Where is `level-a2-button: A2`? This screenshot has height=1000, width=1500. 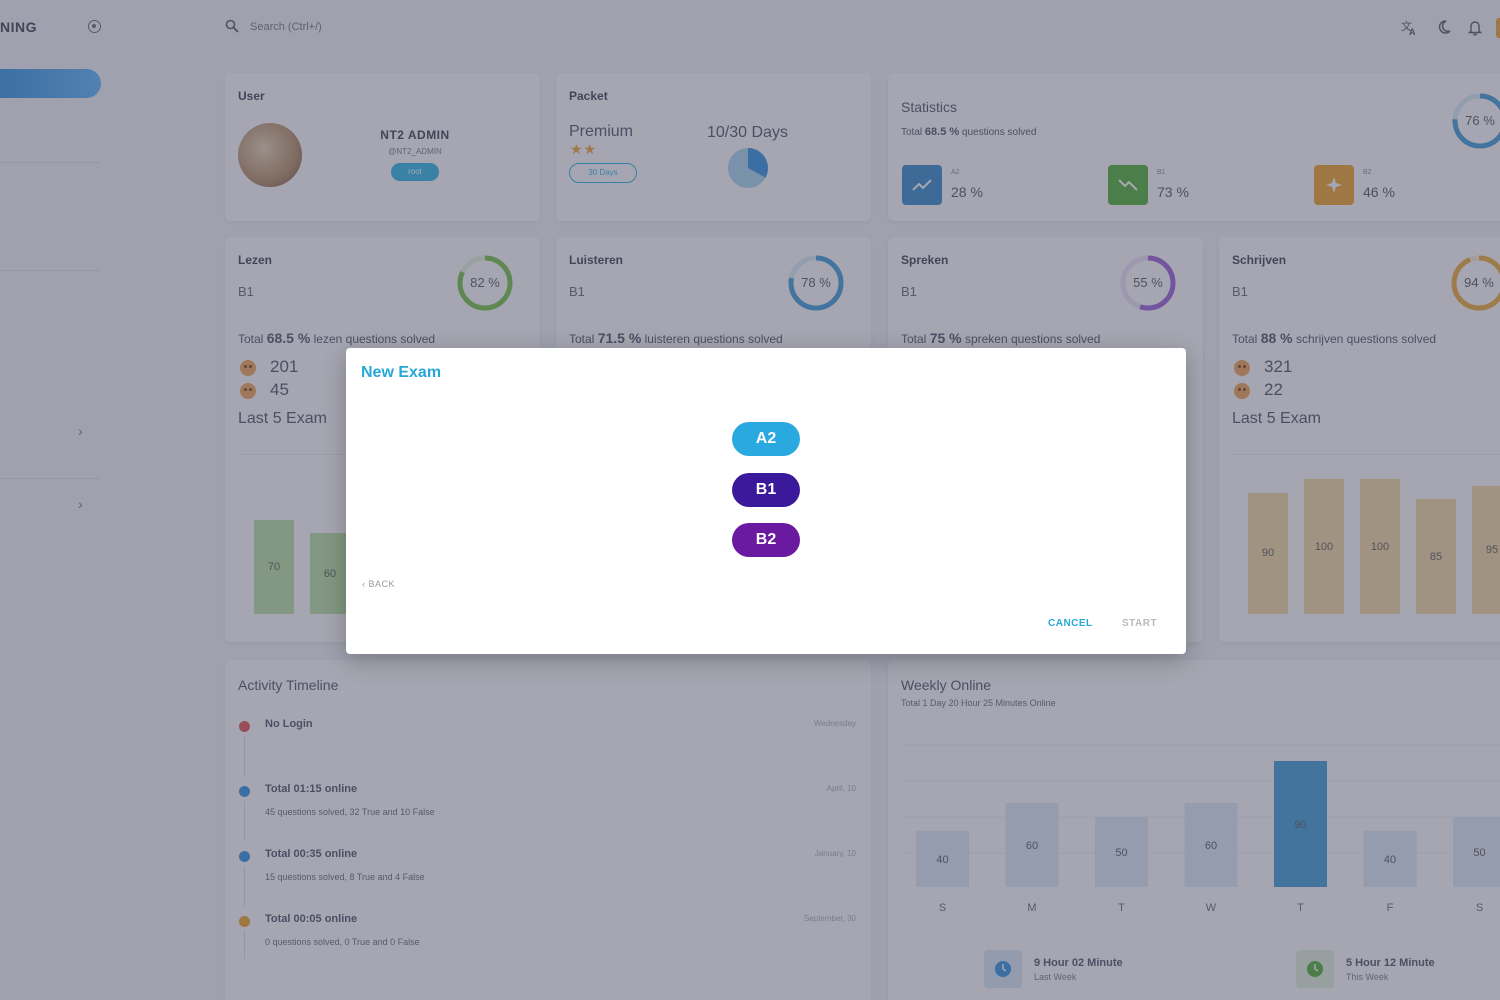
level-a2-button: A2 is located at coordinates (766, 439).